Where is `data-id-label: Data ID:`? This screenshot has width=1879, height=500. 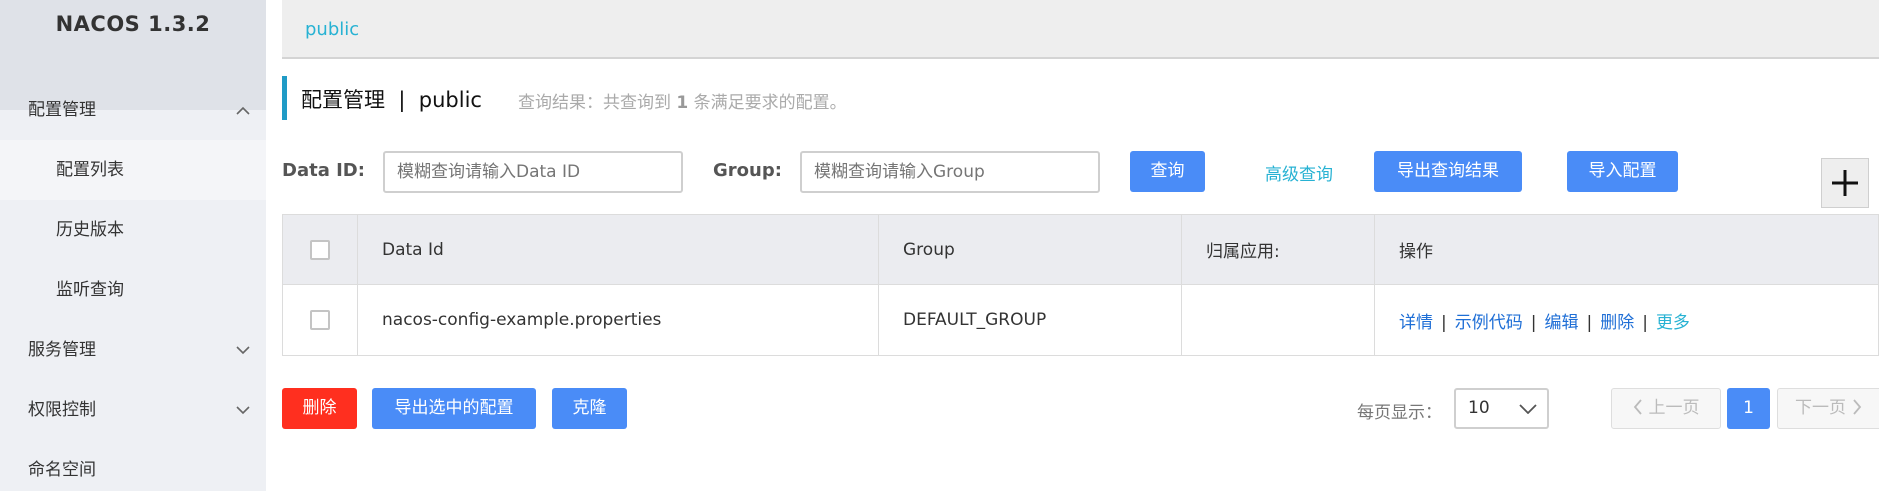 data-id-label: Data ID: is located at coordinates (323, 170).